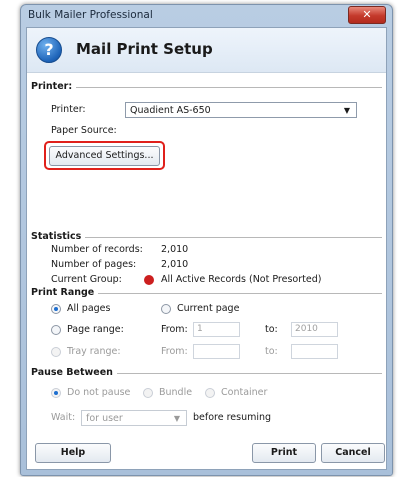 The height and width of the screenshot is (477, 402). I want to click on current-group-value: All Active Records (Not Presorted), so click(241, 279).